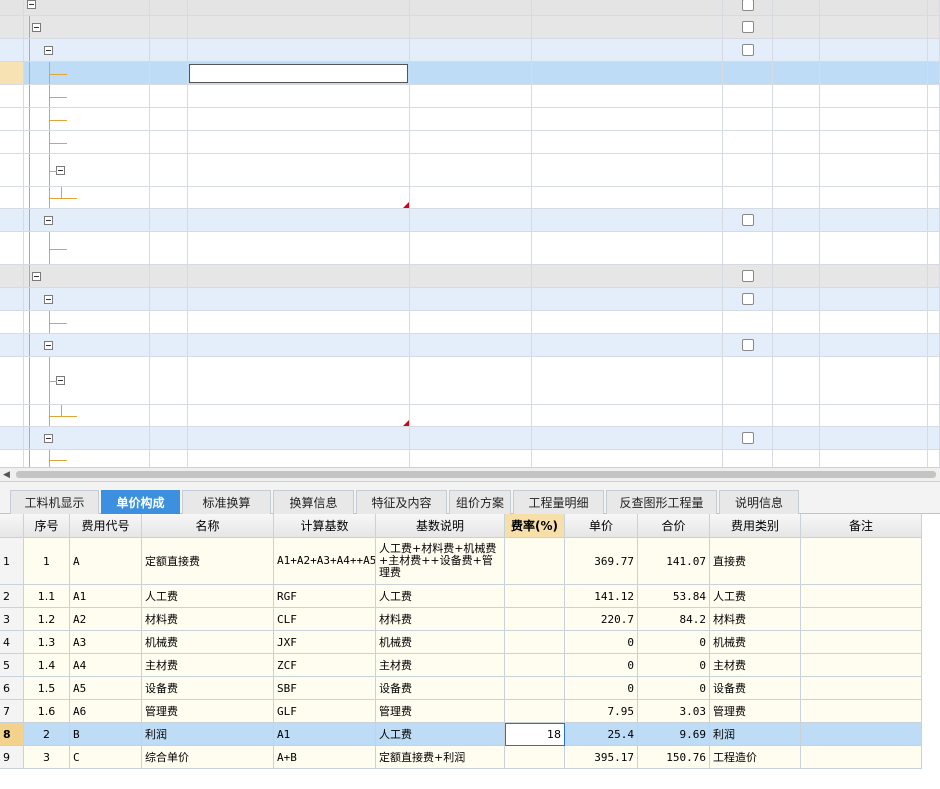 The image size is (940, 789). What do you see at coordinates (674, 526) in the screenshot?
I see `column-header: 合价` at bounding box center [674, 526].